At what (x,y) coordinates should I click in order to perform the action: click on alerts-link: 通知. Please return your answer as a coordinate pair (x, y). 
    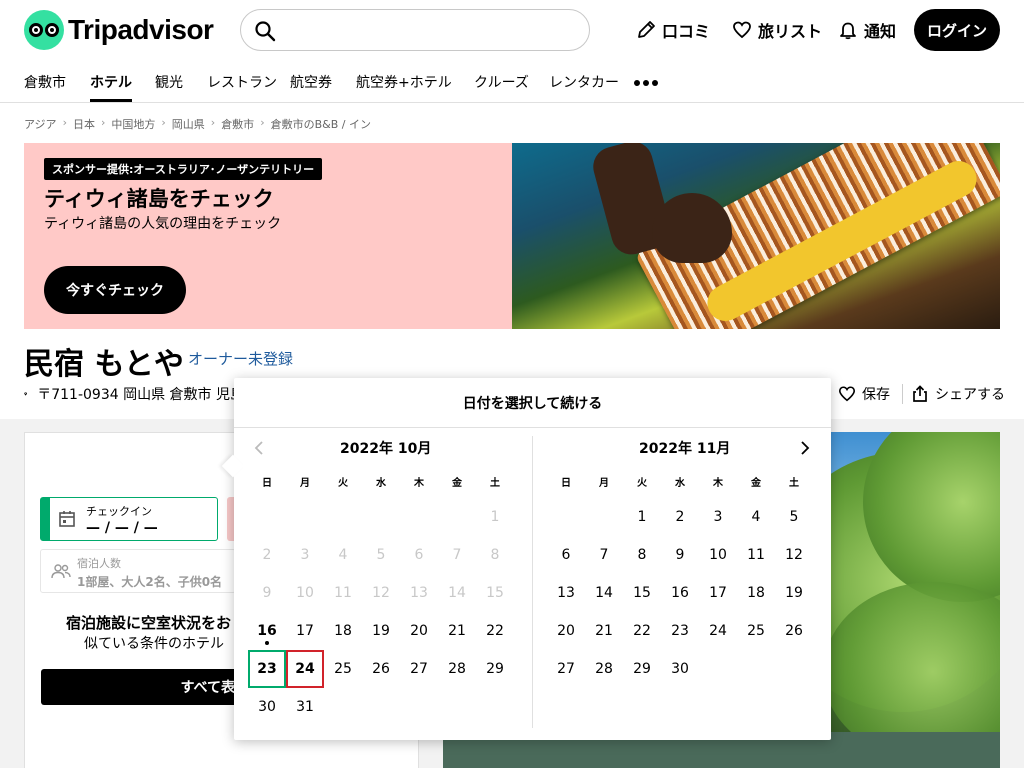
    Looking at the image, I should click on (867, 30).